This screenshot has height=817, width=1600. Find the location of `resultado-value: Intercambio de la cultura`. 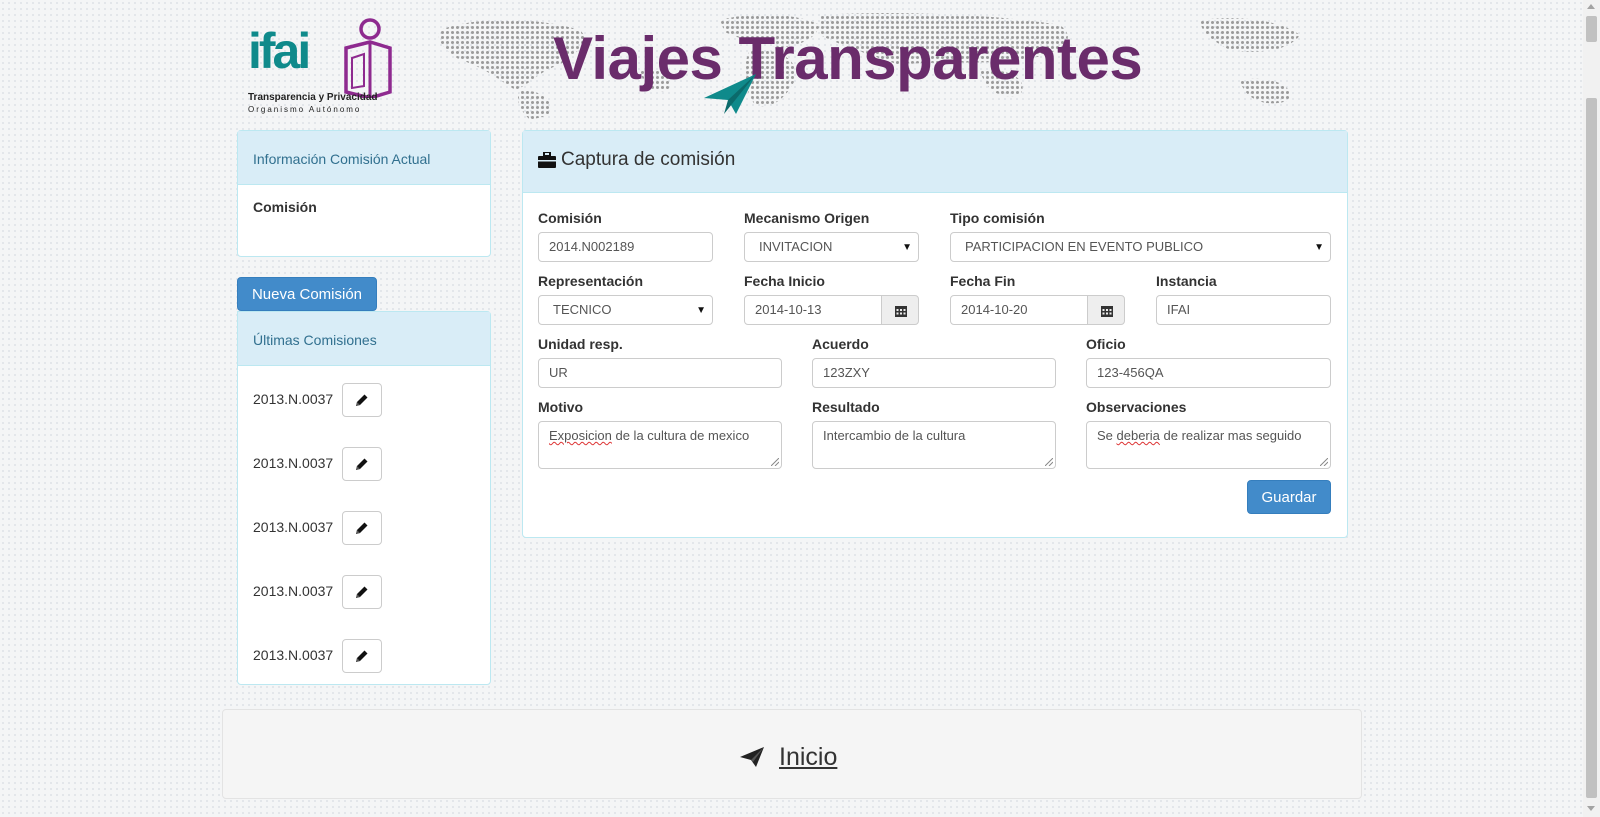

resultado-value: Intercambio de la cultura is located at coordinates (894, 435).